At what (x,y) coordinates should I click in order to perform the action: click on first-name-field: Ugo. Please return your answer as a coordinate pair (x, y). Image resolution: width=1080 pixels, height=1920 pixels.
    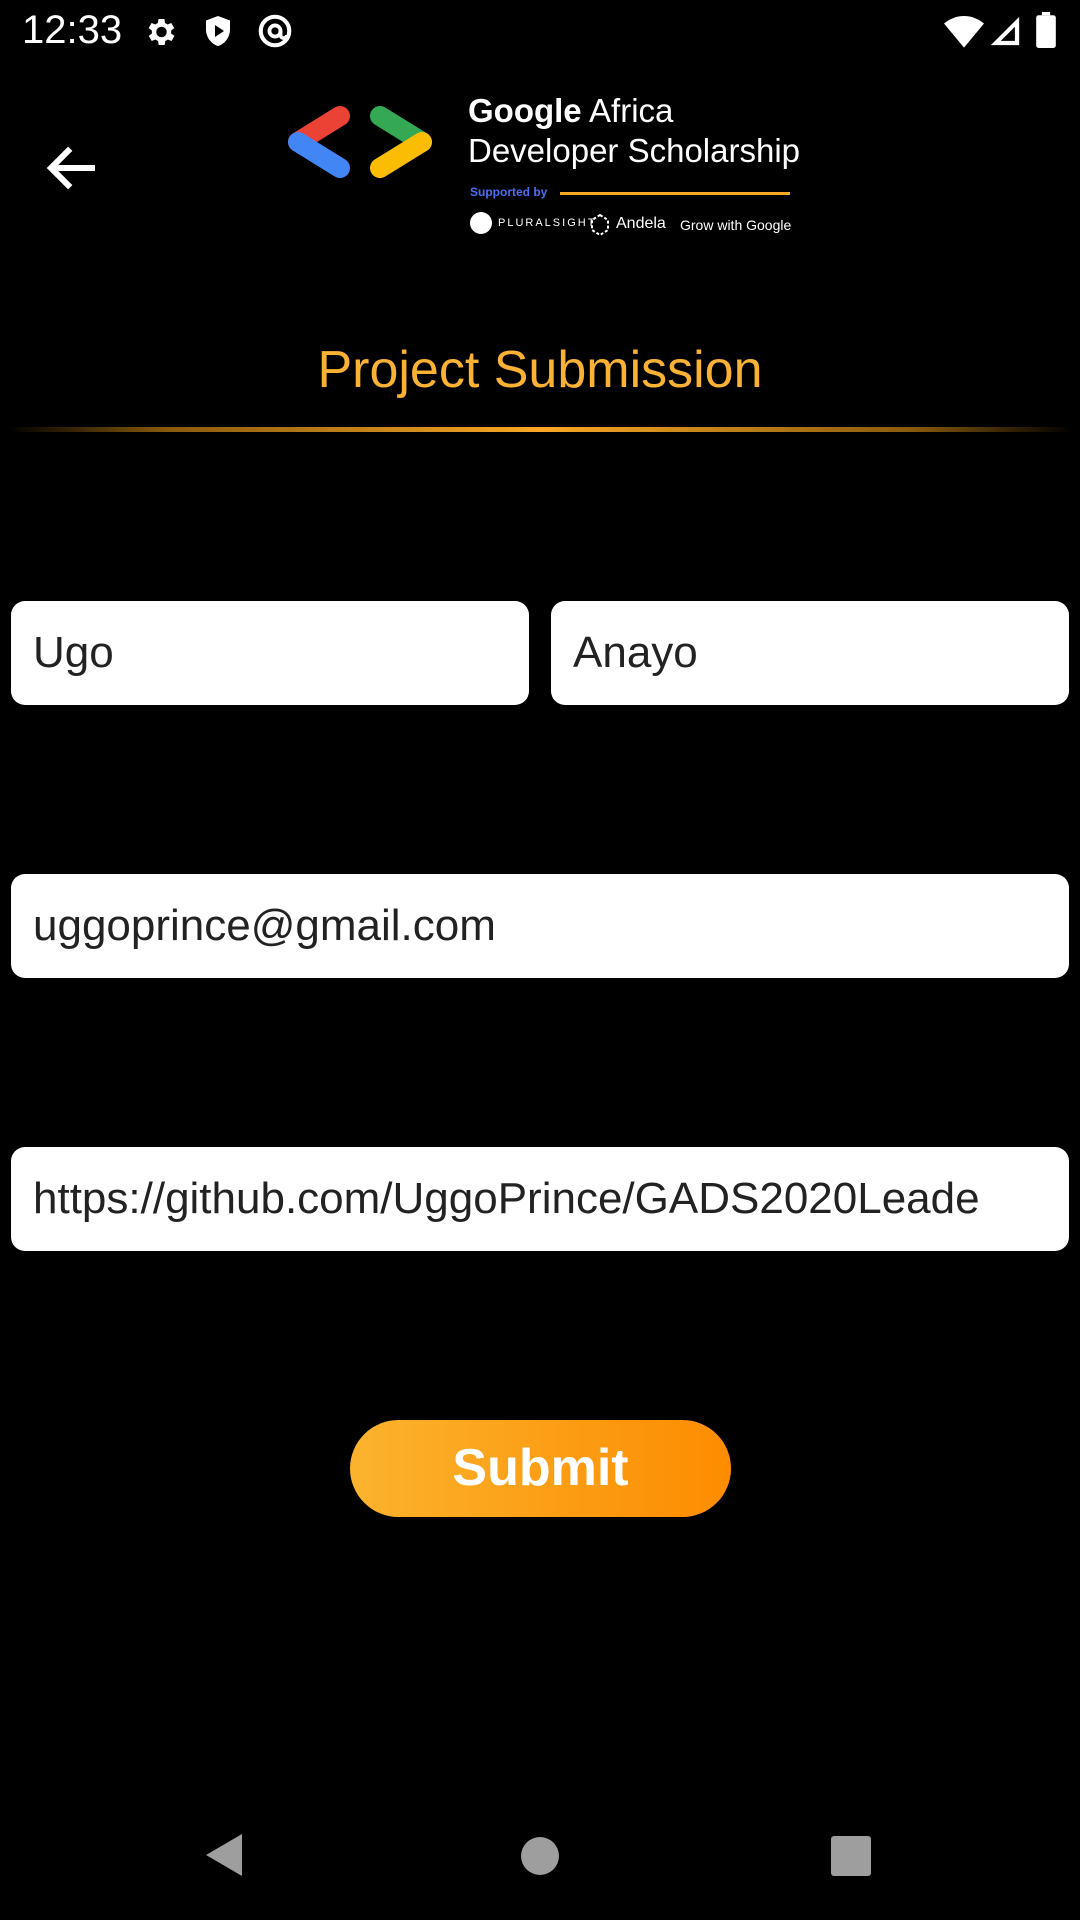
    Looking at the image, I should click on (270, 653).